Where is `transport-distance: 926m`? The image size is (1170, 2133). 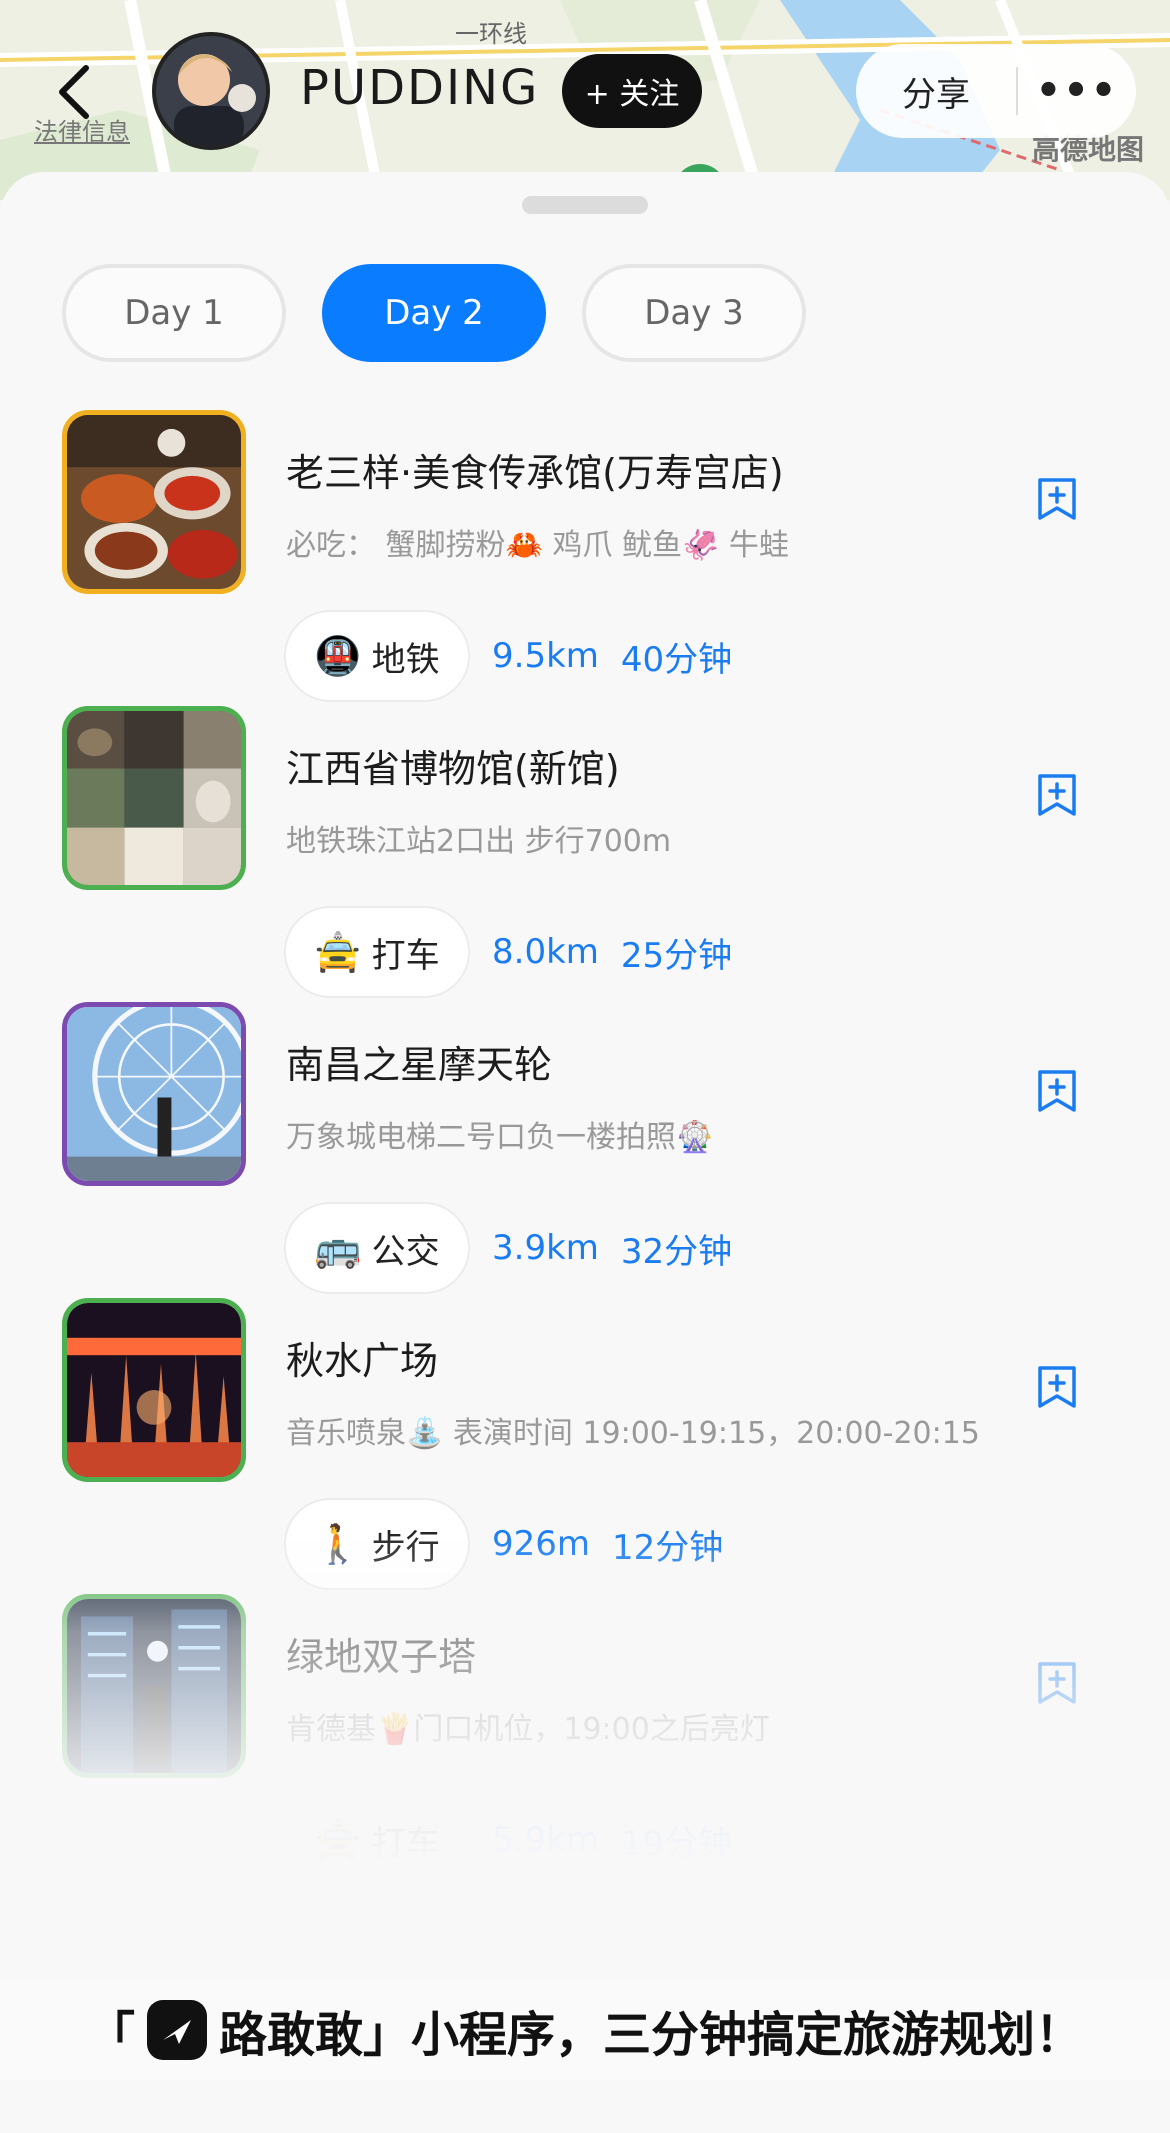 transport-distance: 926m is located at coordinates (541, 1544).